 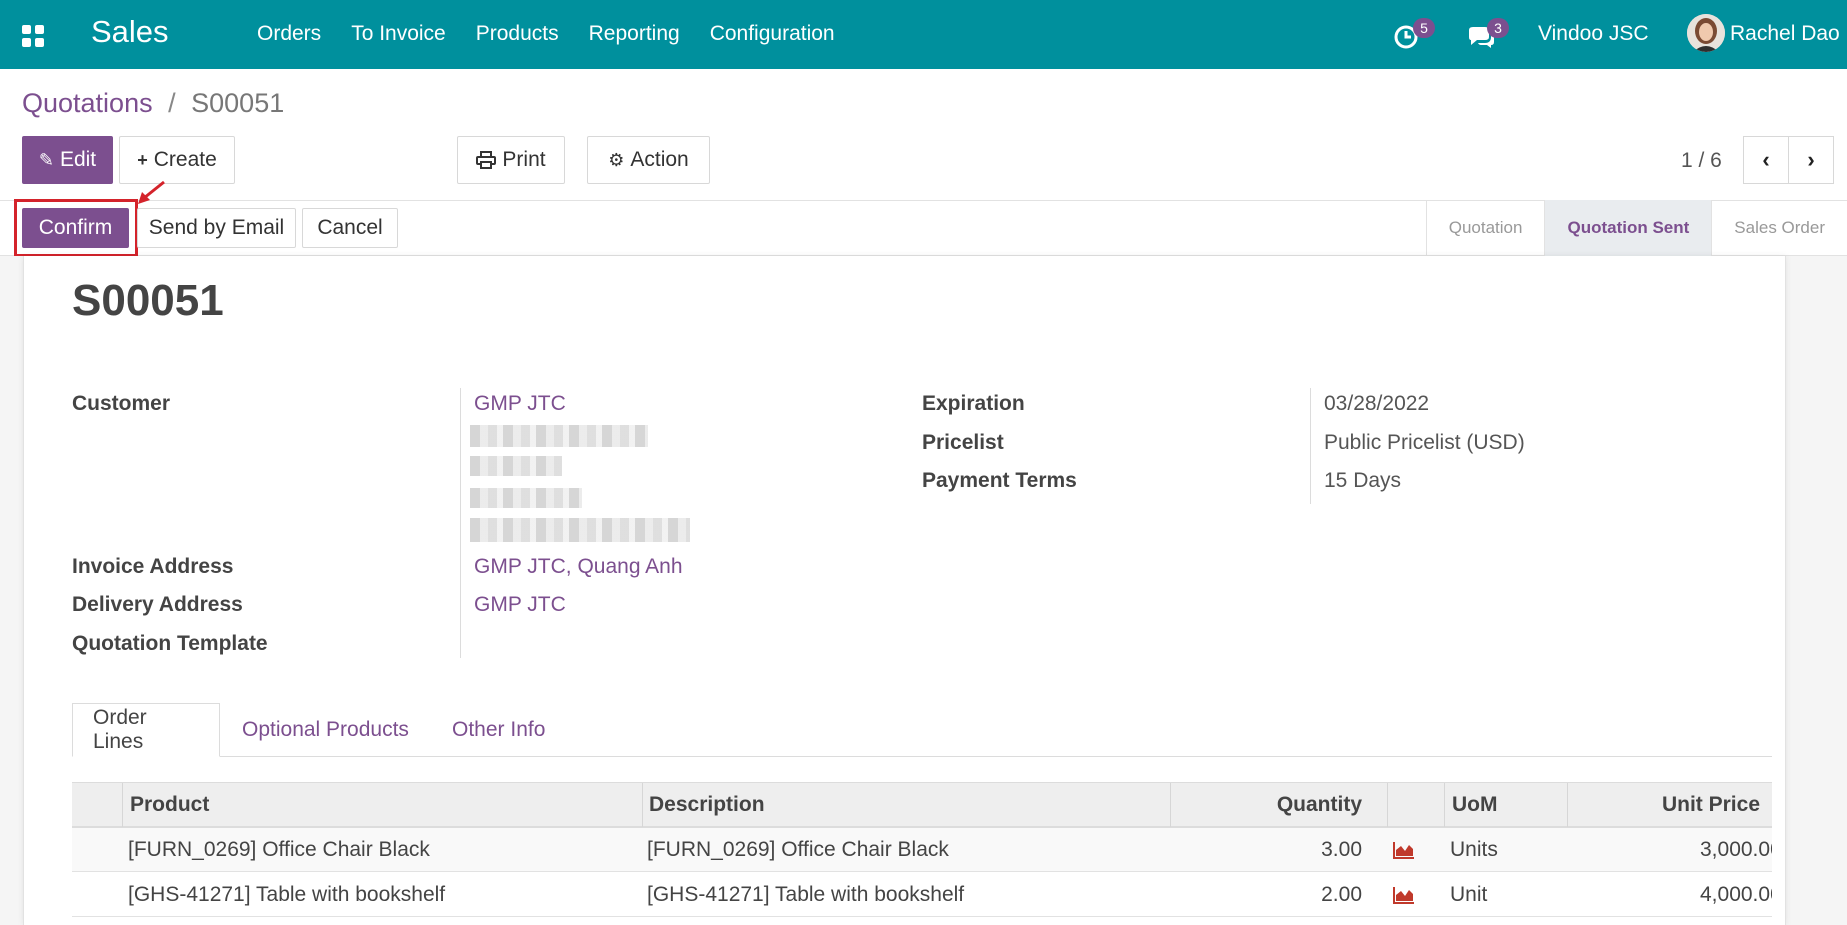 I want to click on product-cell: [GHS-41271] Table with bookshelf, so click(x=286, y=895).